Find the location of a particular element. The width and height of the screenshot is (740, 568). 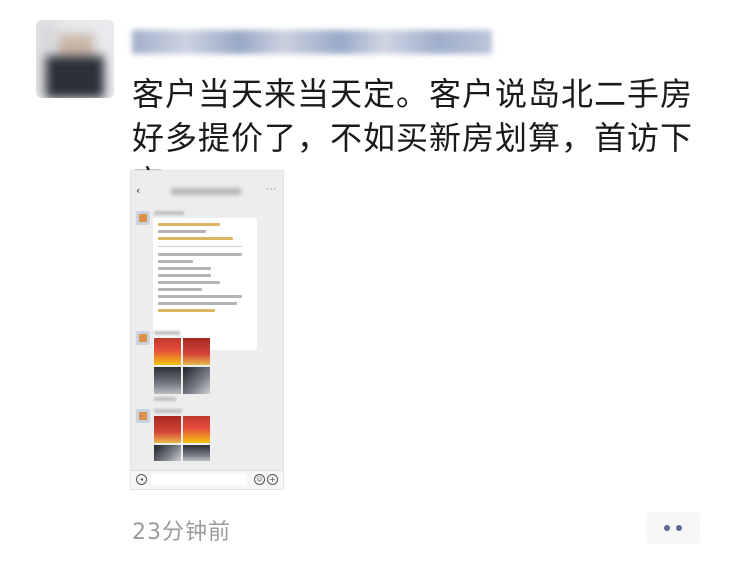

screenshot-input-bar: ◂ ☺ + is located at coordinates (207, 479).